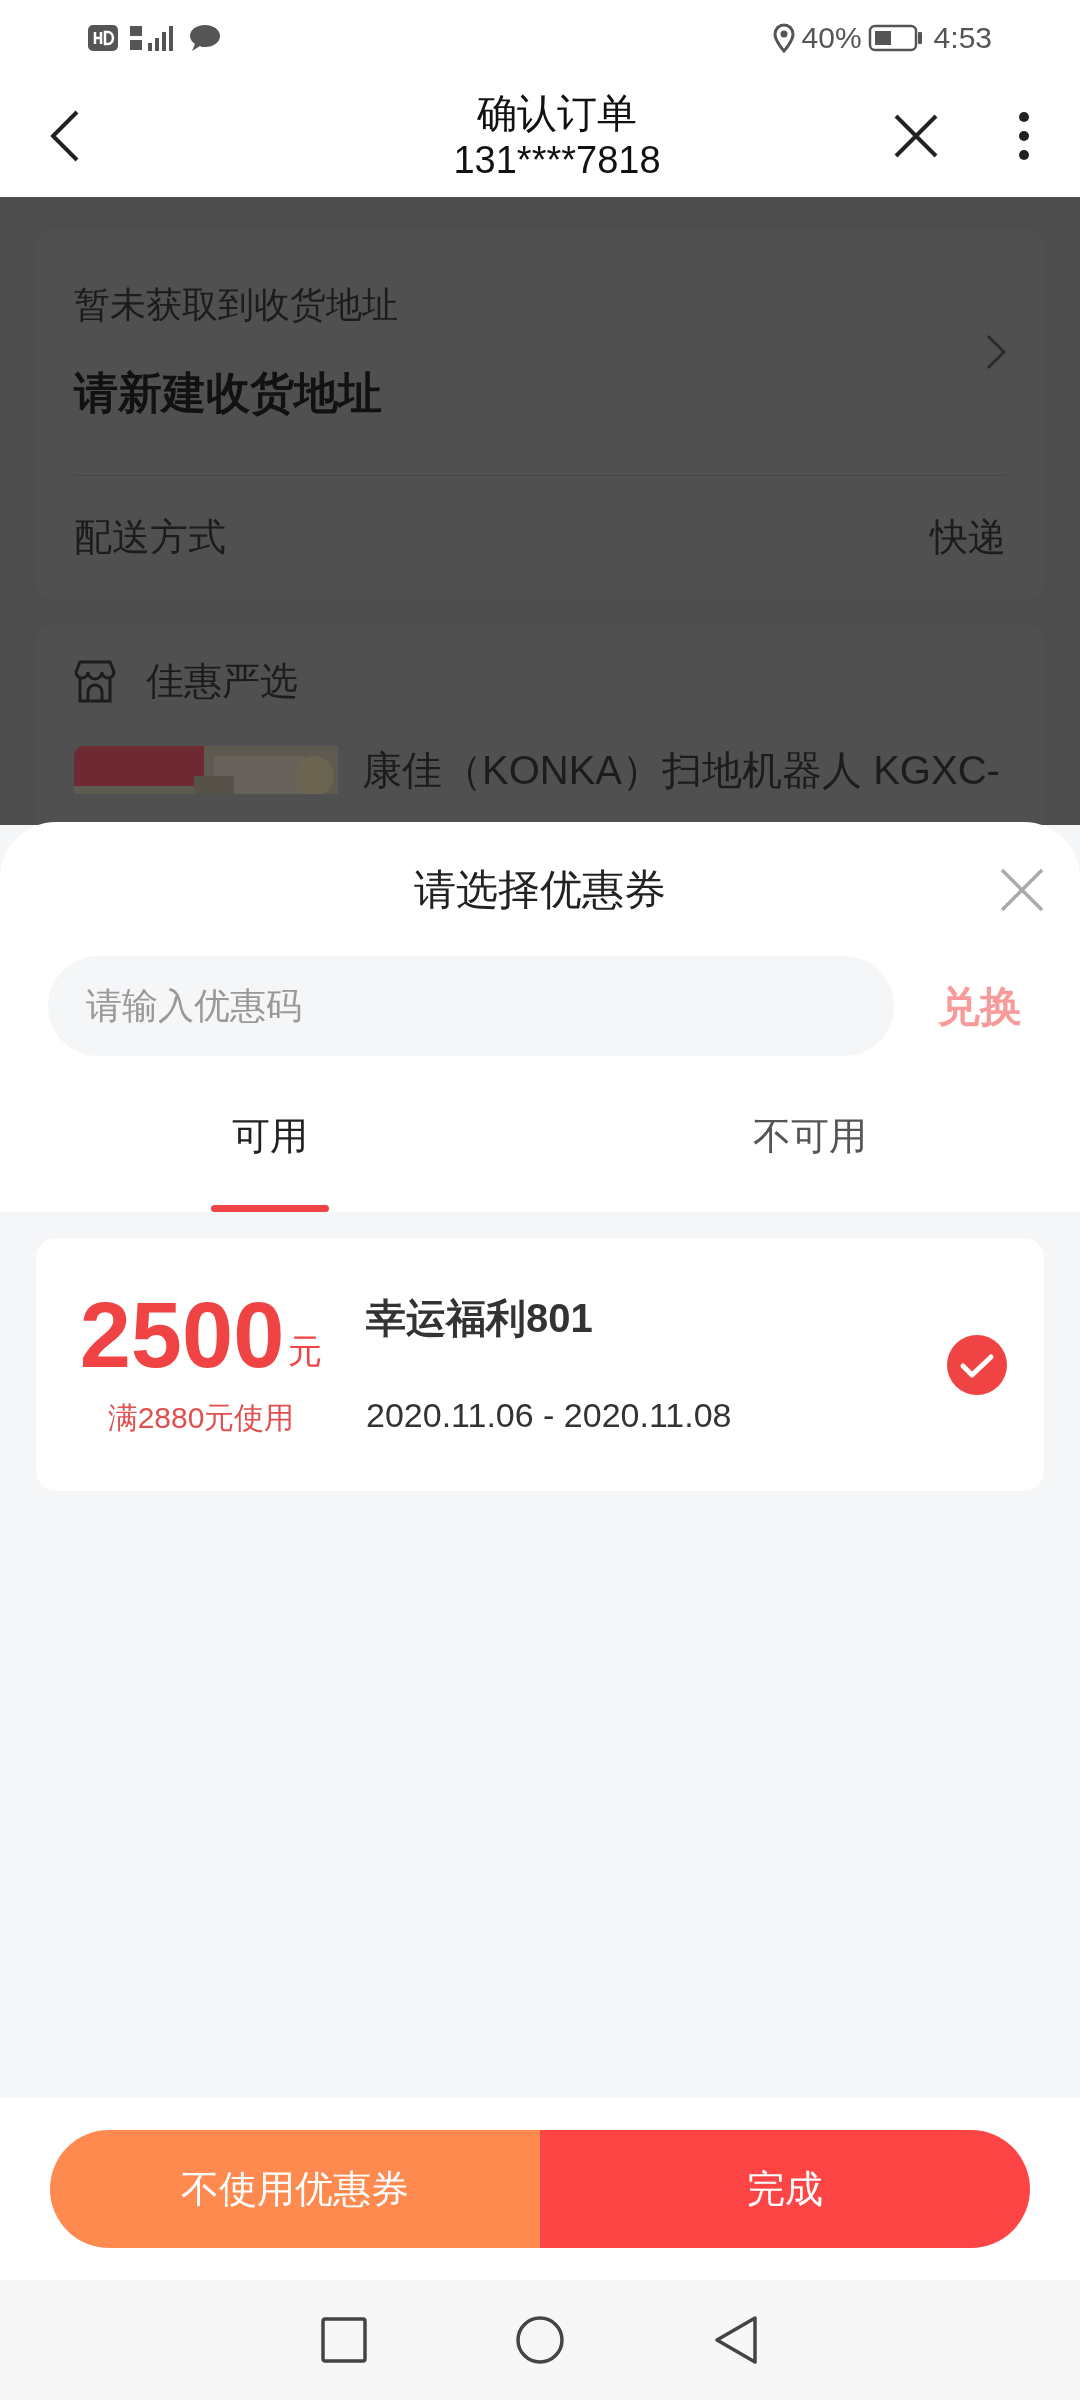  What do you see at coordinates (305, 1351) in the screenshot?
I see `currency-unit: 元` at bounding box center [305, 1351].